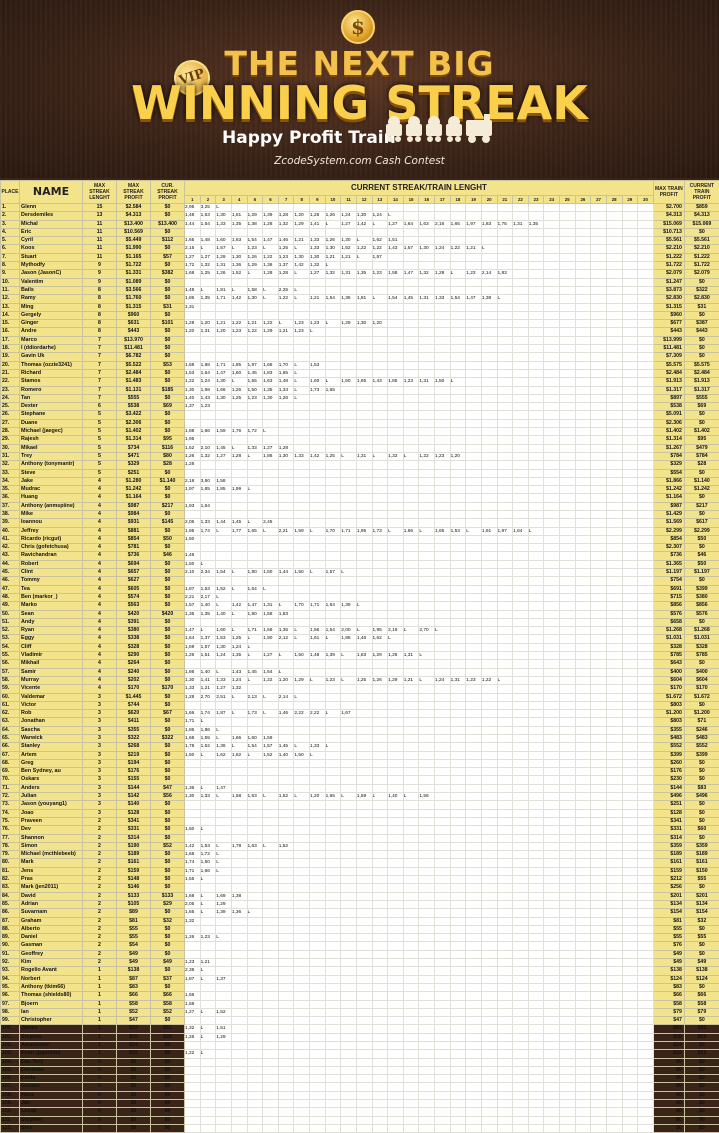 This screenshot has height=1133, width=719. I want to click on streak-cell: 1,23, so click(411, 382).